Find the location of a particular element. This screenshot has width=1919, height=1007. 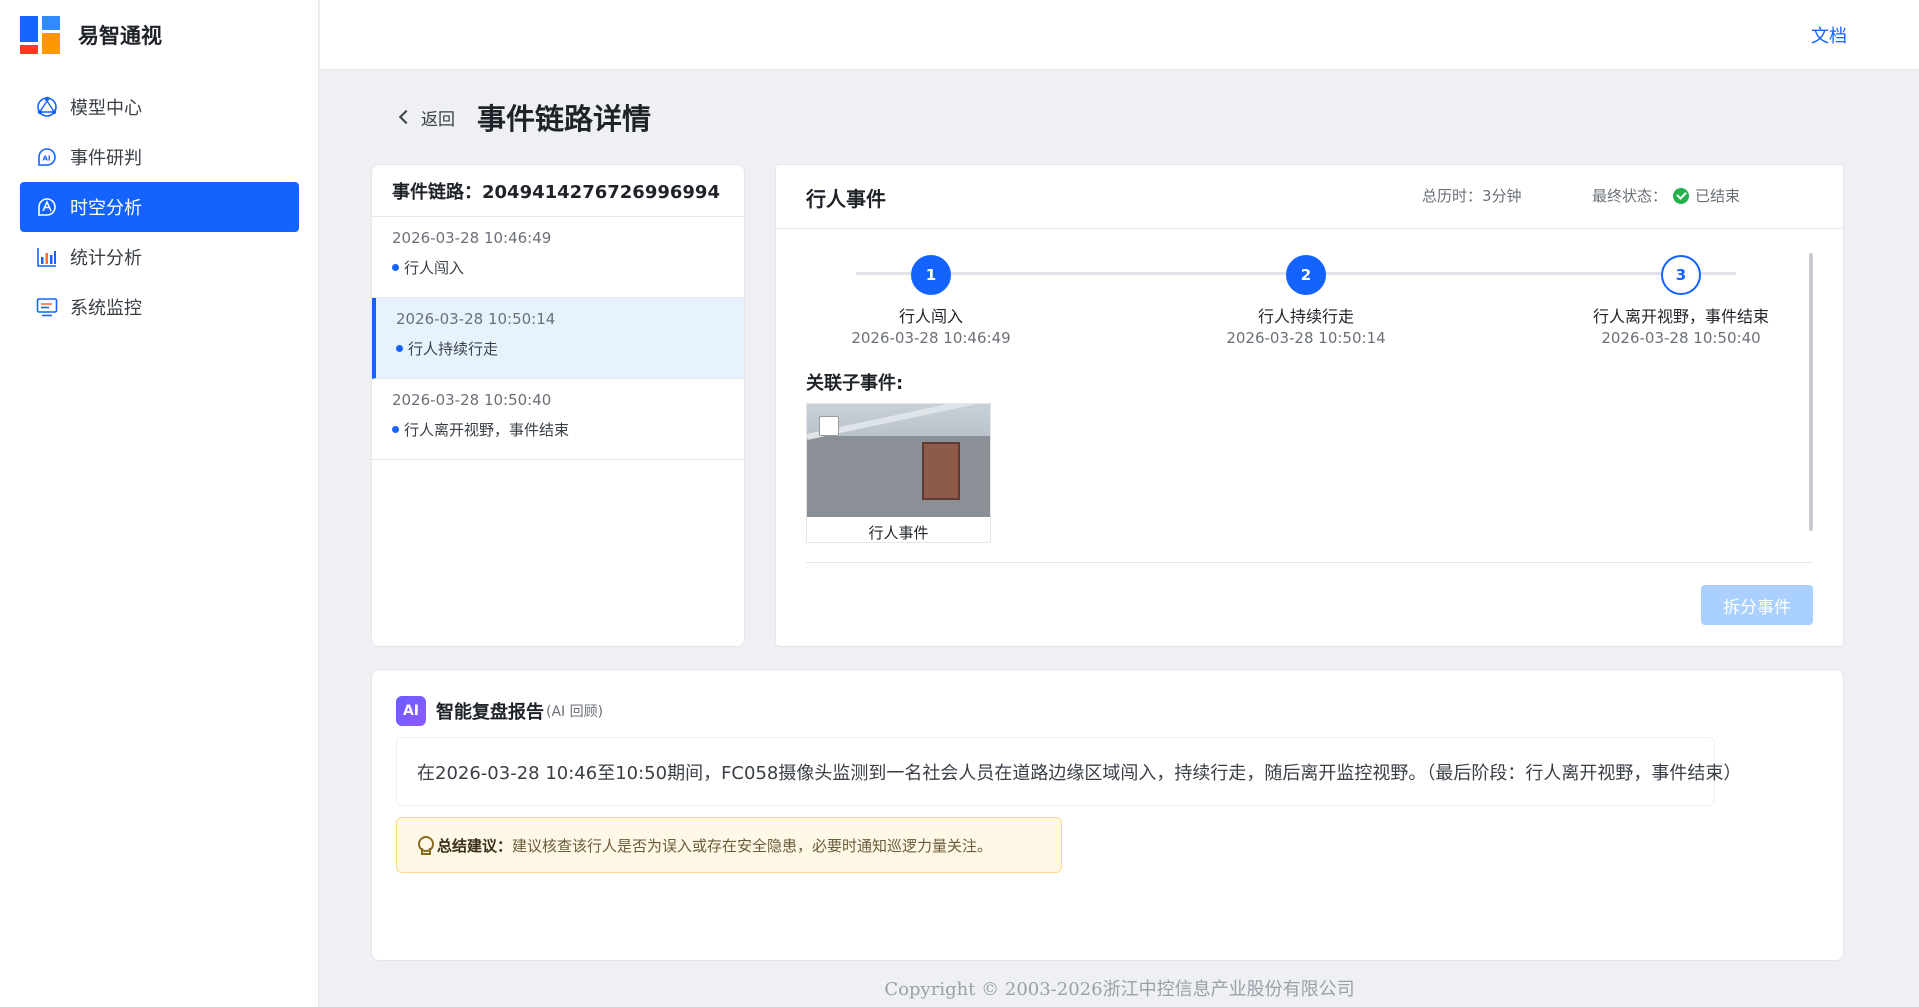

tip-text: 建议核查该行人是否为误入或存在安全隐患，必要时通知巡逻力量关注。 is located at coordinates (752, 845).